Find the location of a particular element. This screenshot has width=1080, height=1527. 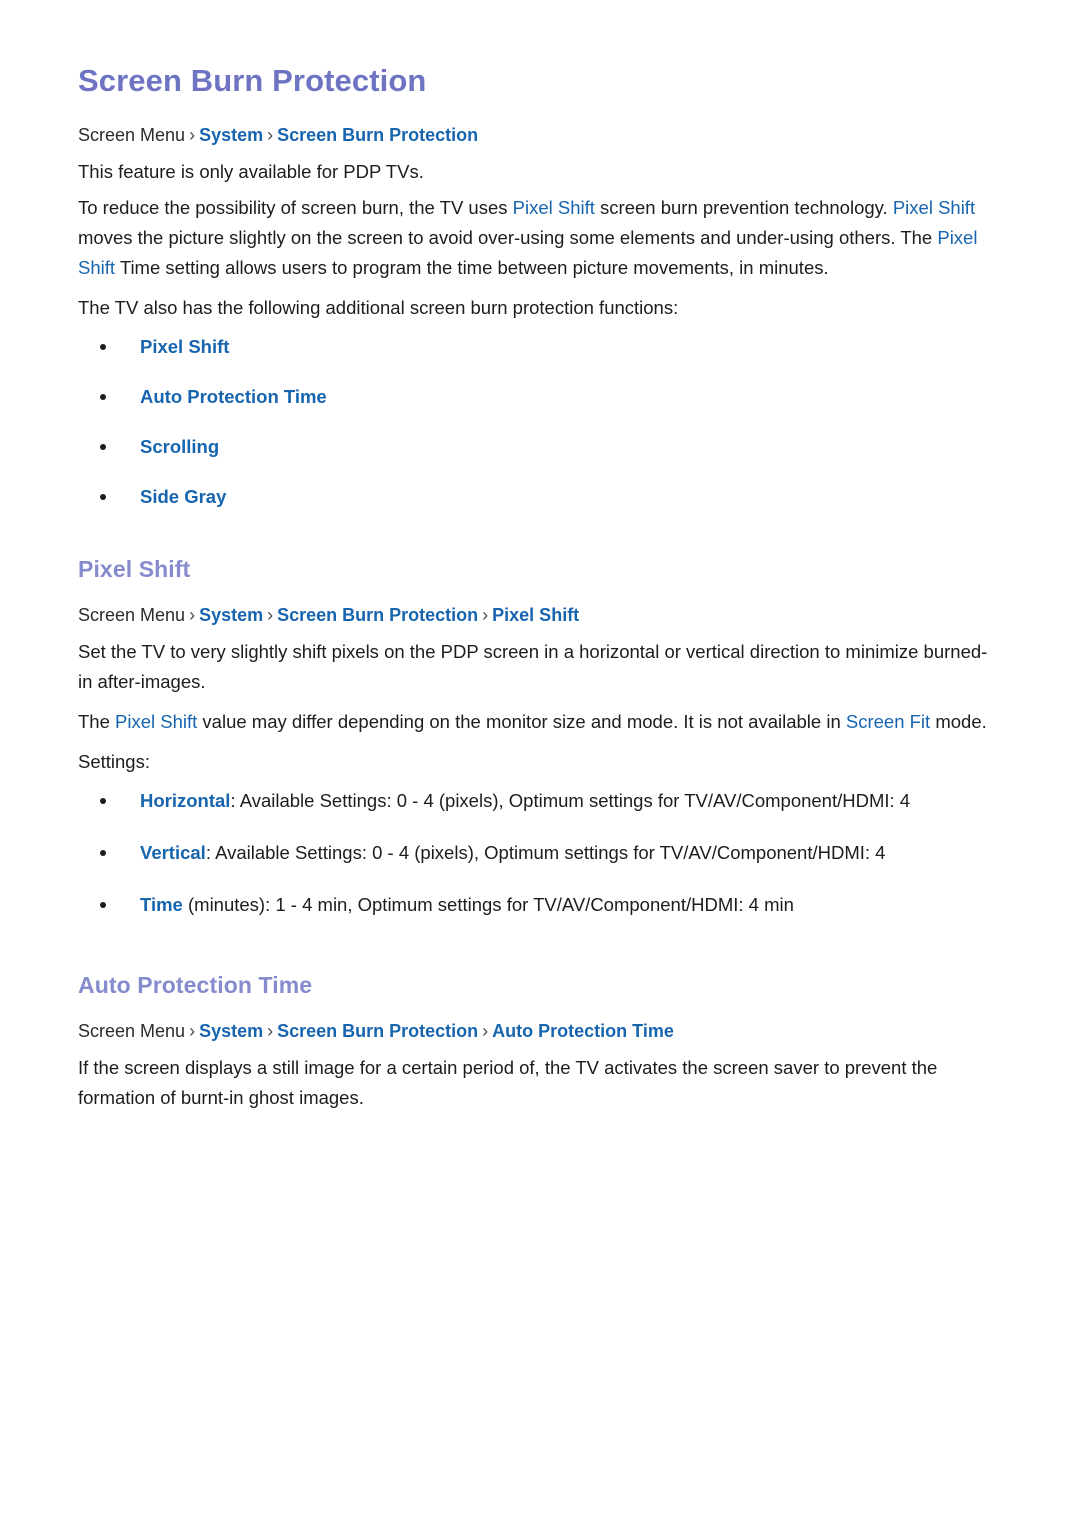

list-item: Auto Protection Time is located at coordinates (539, 397).